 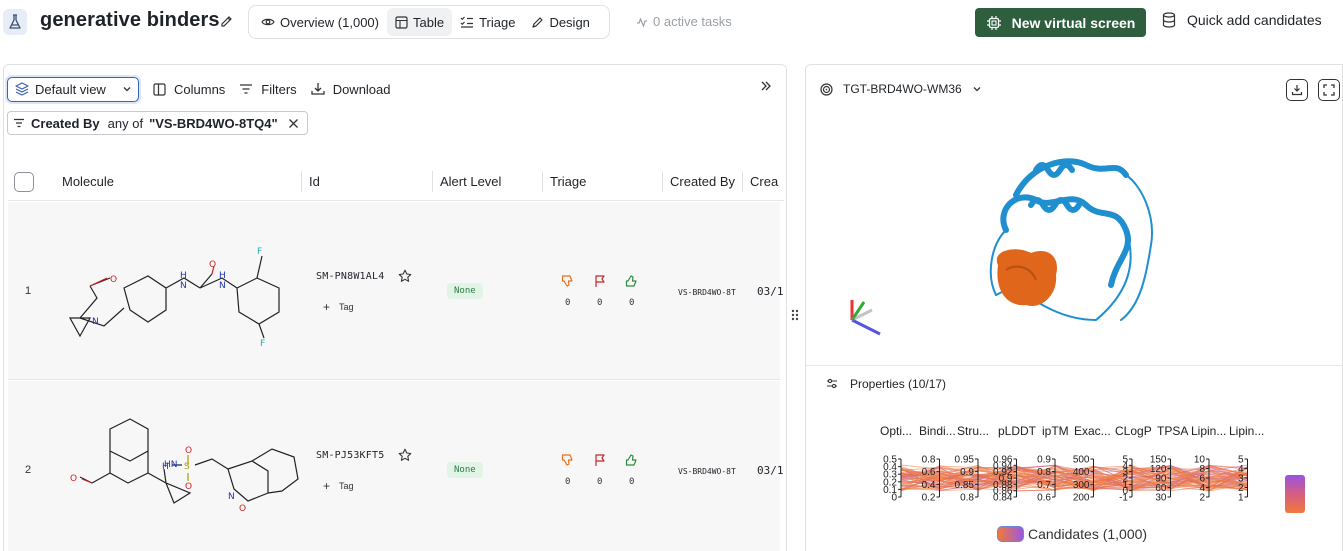 What do you see at coordinates (346, 486) in the screenshot?
I see `tag-label: Tag` at bounding box center [346, 486].